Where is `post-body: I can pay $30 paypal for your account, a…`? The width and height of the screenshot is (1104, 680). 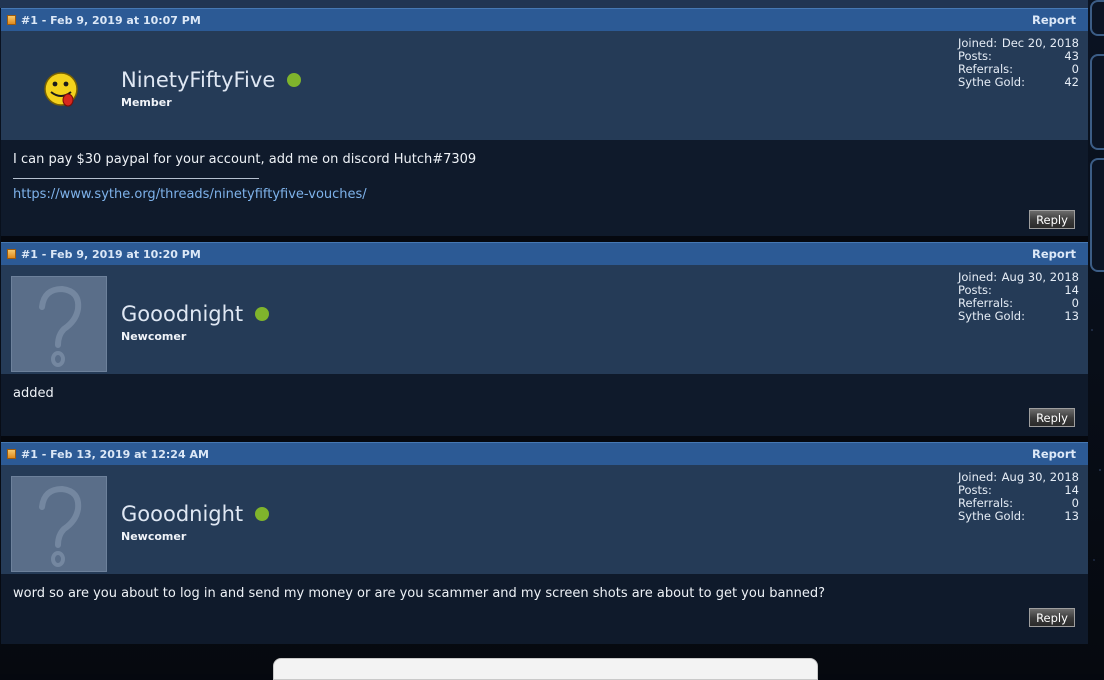 post-body: I can pay $30 paypal for your account, a… is located at coordinates (544, 188).